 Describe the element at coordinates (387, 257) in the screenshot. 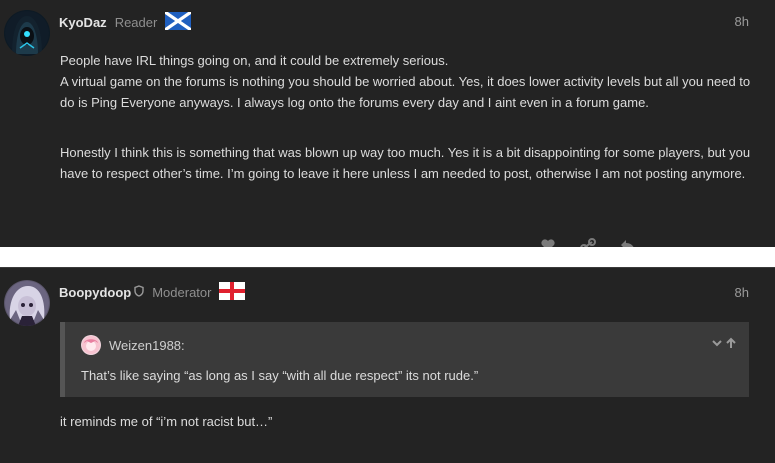

I see `white-divider-band` at that location.